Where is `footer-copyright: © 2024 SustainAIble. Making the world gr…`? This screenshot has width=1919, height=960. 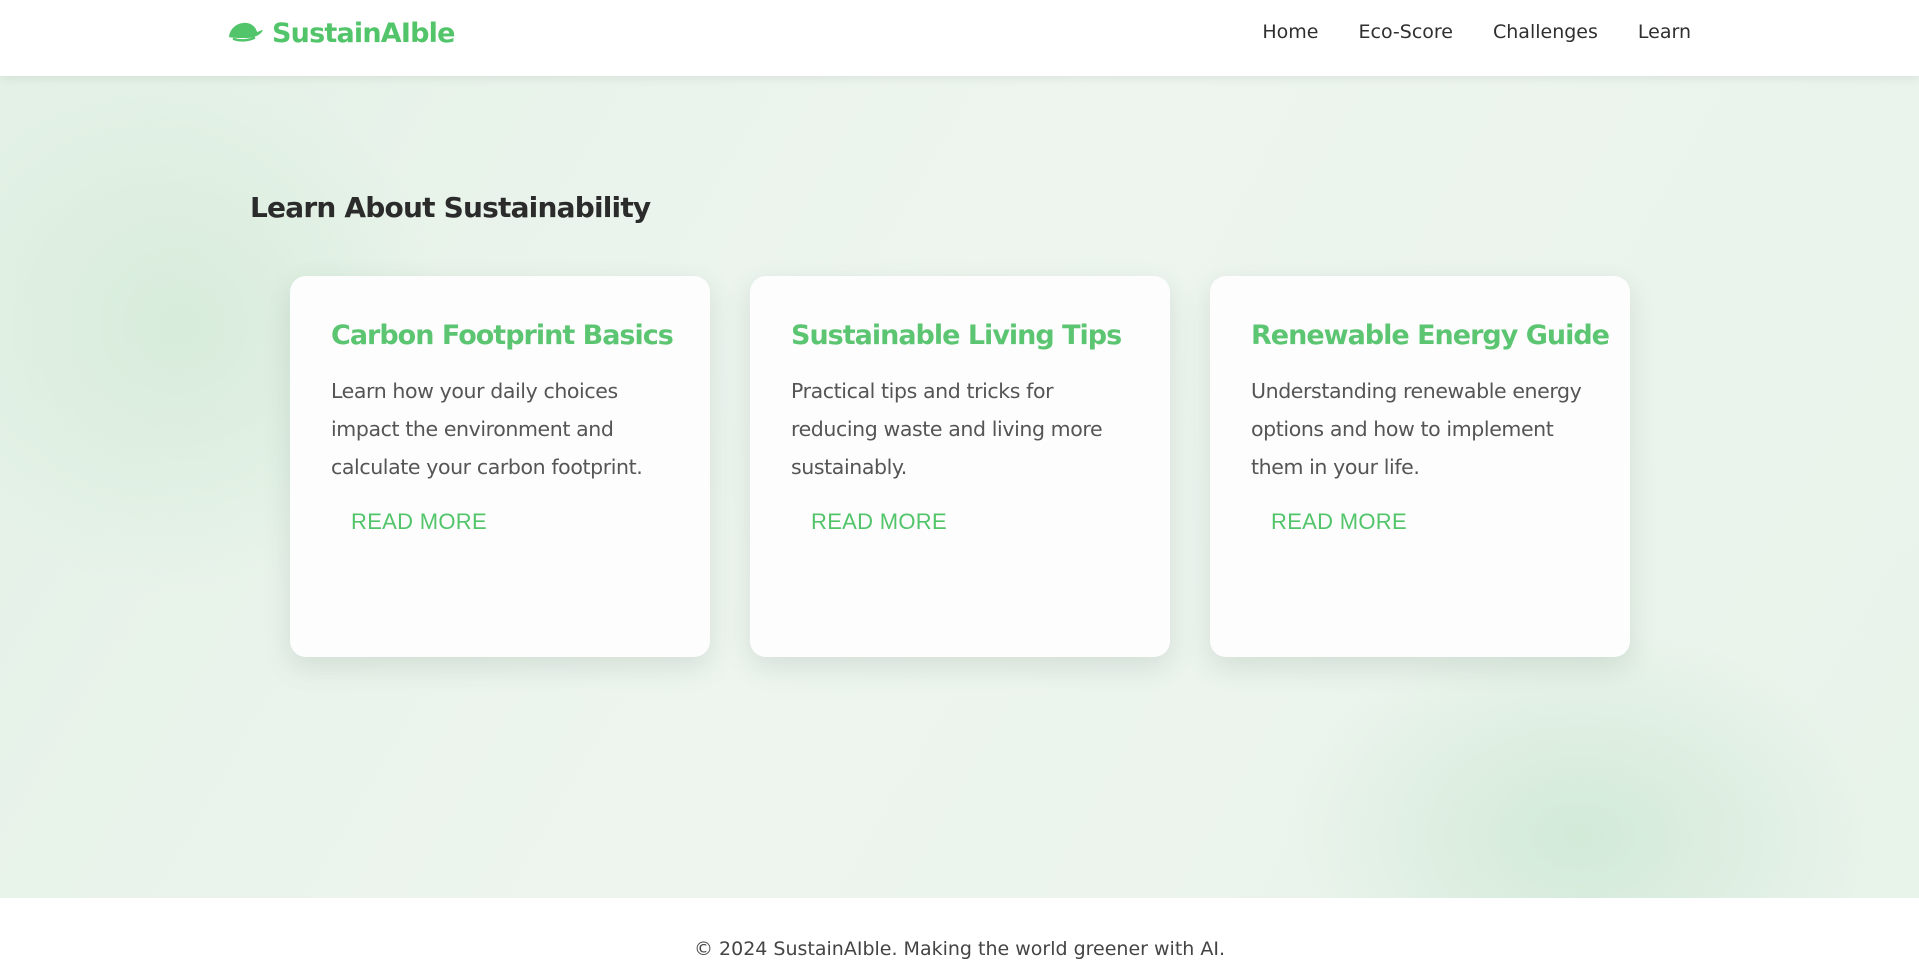
footer-copyright: © 2024 SustainAIble. Making the world gr… is located at coordinates (959, 949).